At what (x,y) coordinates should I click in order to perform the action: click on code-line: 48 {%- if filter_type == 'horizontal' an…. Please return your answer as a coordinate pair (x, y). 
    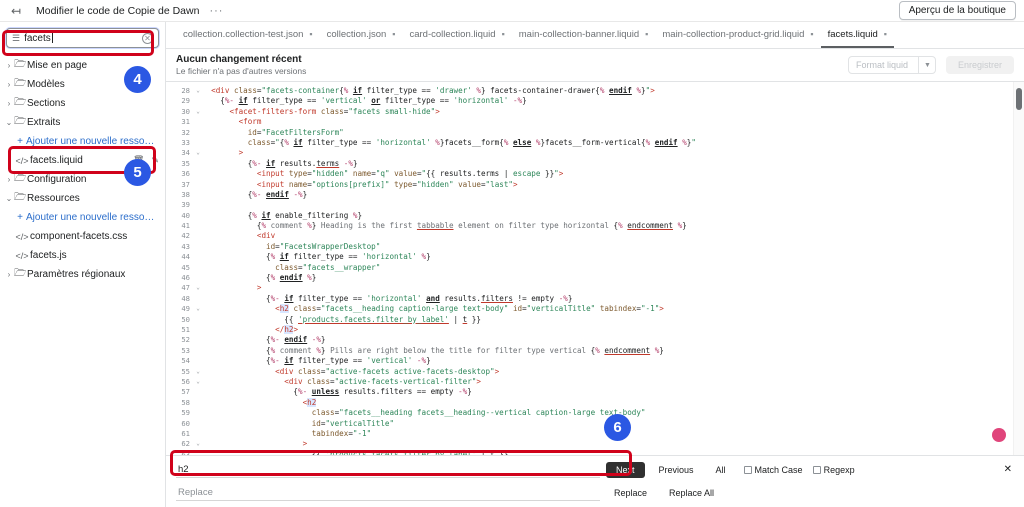
    Looking at the image, I should click on (589, 299).